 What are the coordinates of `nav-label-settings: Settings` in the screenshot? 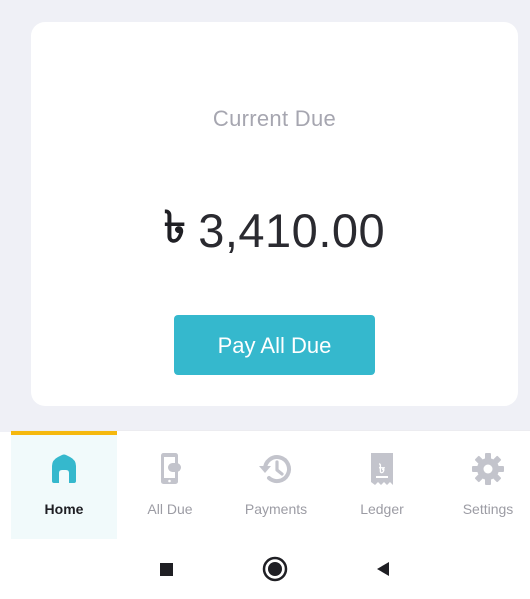 It's located at (488, 509).